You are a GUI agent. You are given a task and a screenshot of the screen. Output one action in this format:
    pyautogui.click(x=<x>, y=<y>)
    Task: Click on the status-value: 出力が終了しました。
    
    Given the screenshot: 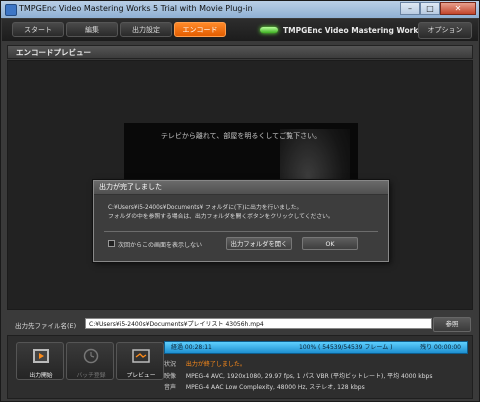 What is the action you would take?
    pyautogui.click(x=215, y=364)
    